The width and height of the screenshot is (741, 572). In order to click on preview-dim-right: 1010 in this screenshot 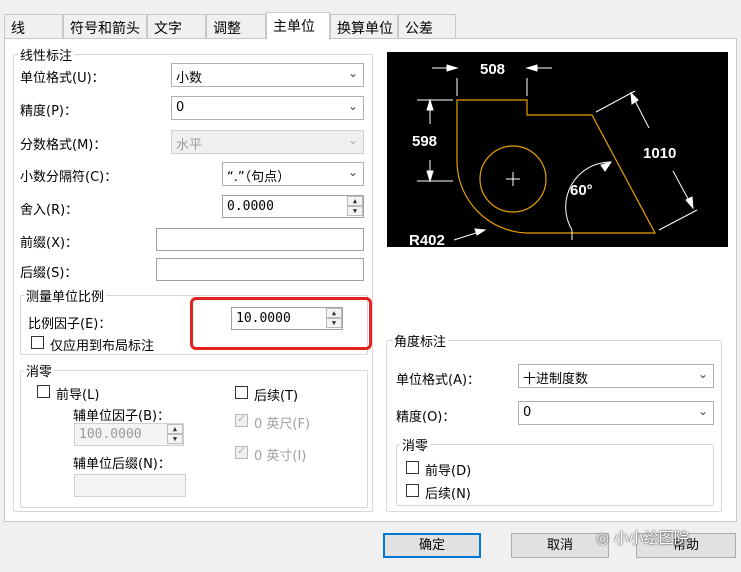, I will do `click(659, 153)`.